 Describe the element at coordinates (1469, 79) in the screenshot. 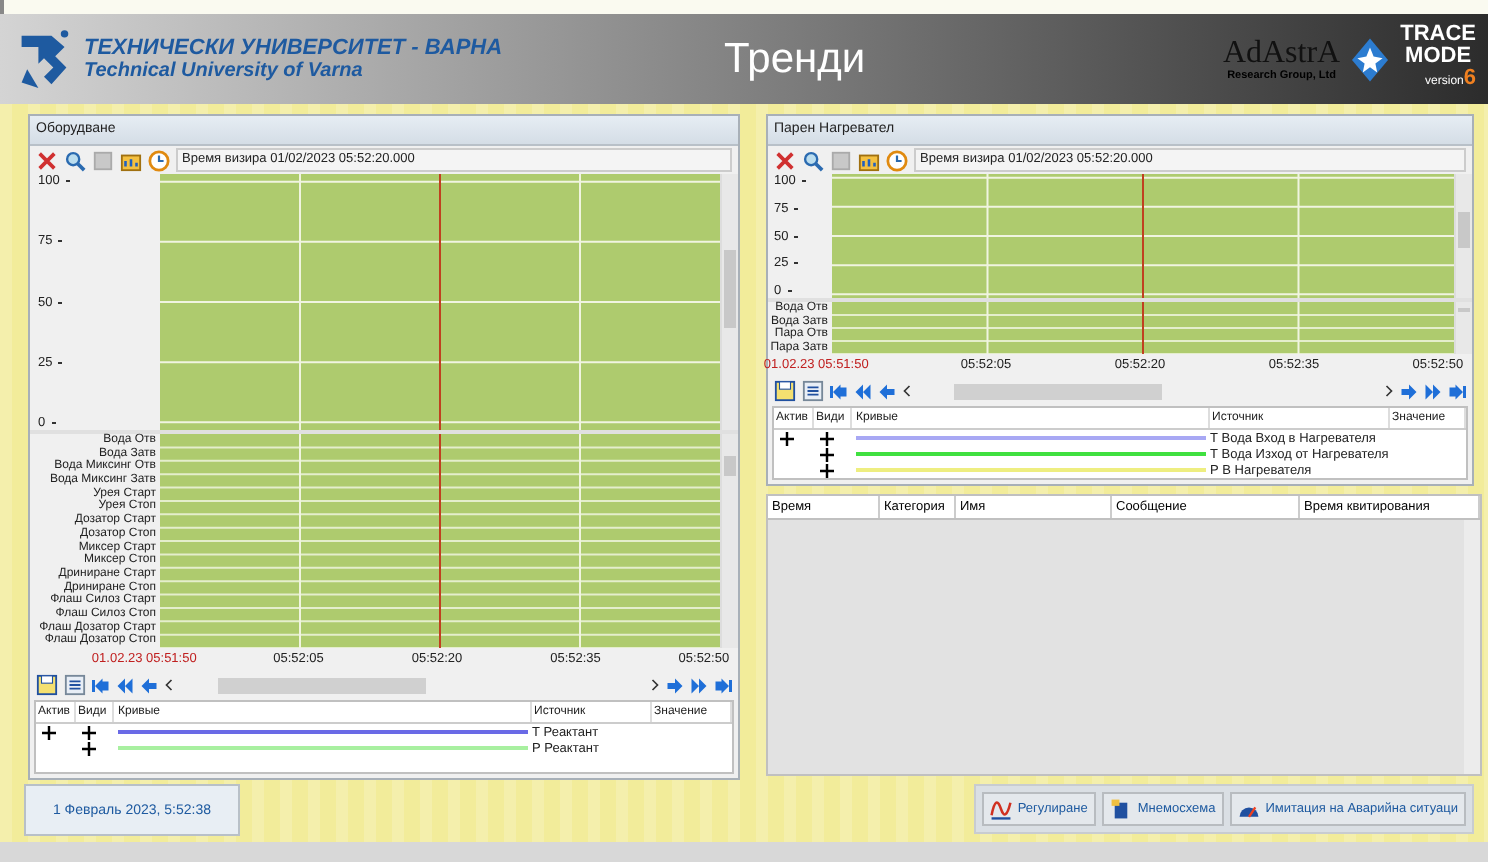

I see `version-number: 6` at that location.